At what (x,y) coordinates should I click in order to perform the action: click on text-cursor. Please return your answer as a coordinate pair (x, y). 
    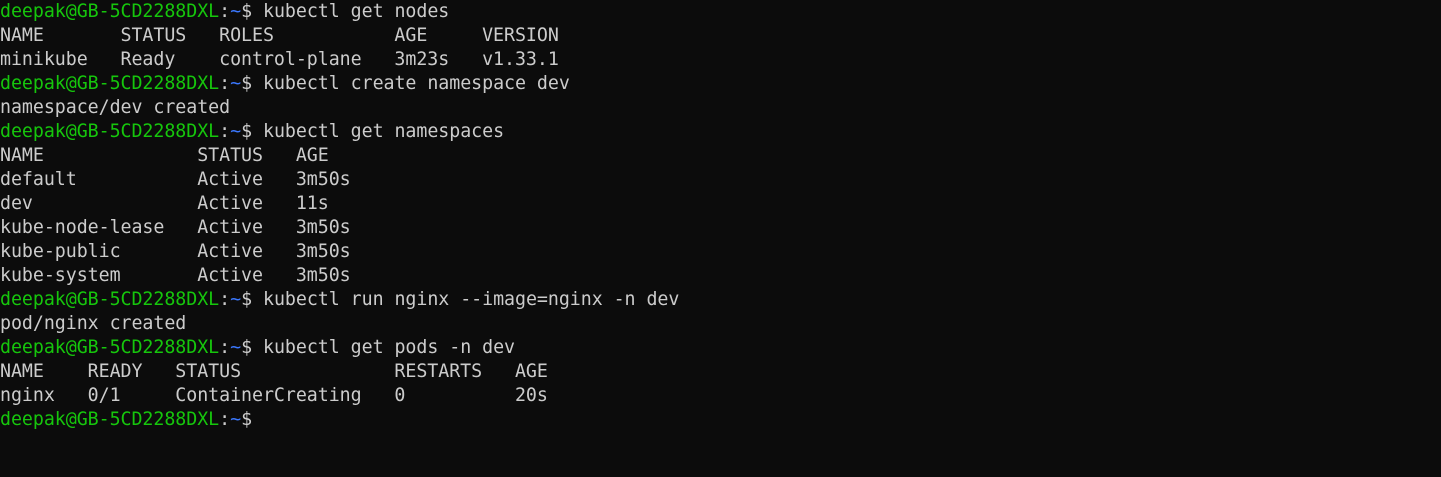
    Looking at the image, I should click on (257, 420).